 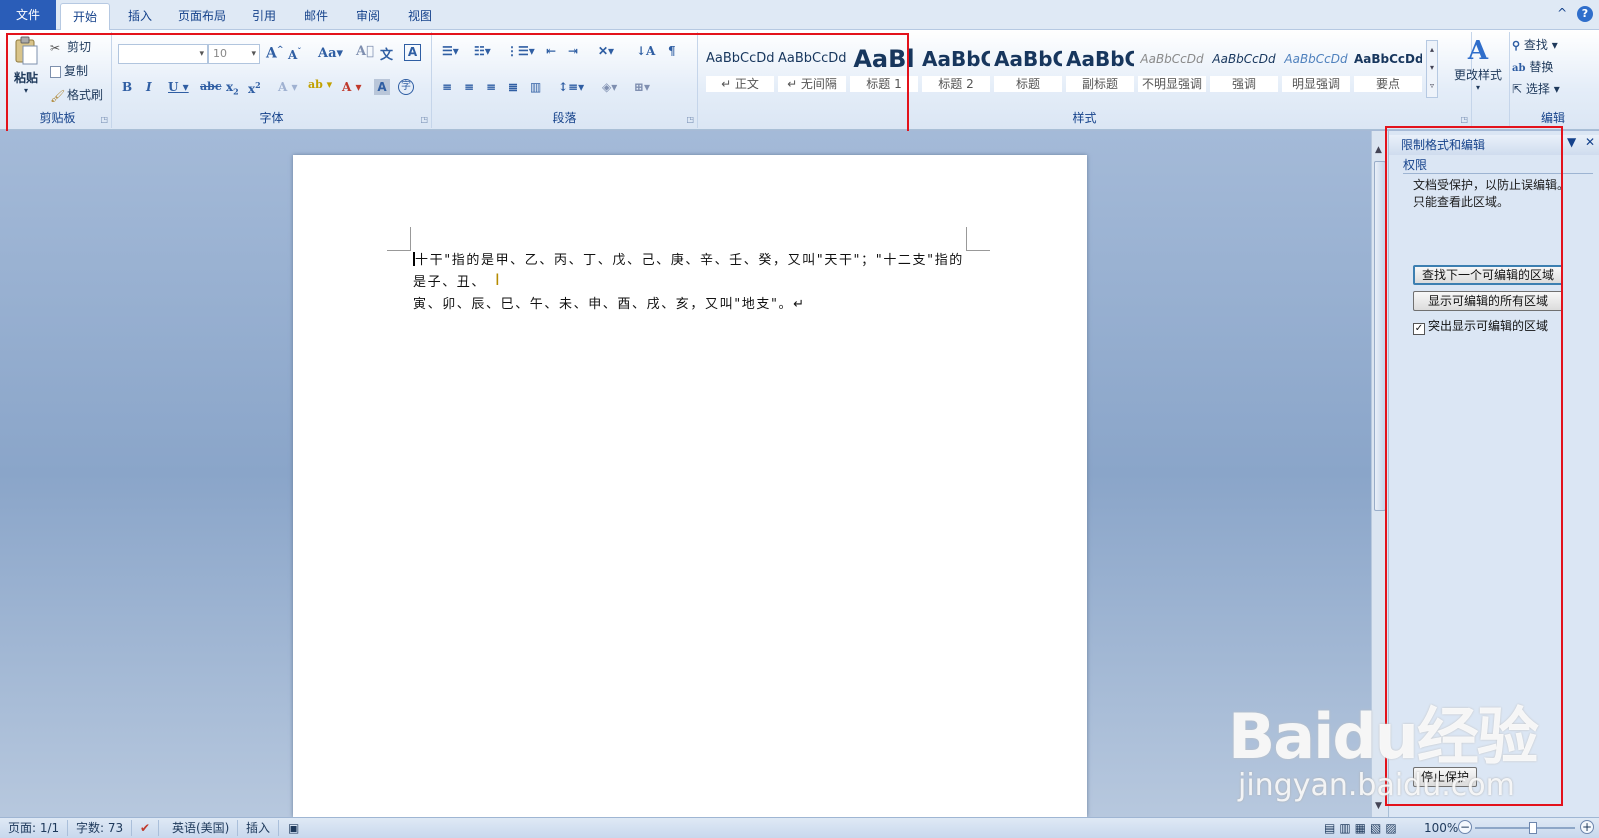 What do you see at coordinates (202, 16) in the screenshot?
I see `tab-page-layout: 页面布局` at bounding box center [202, 16].